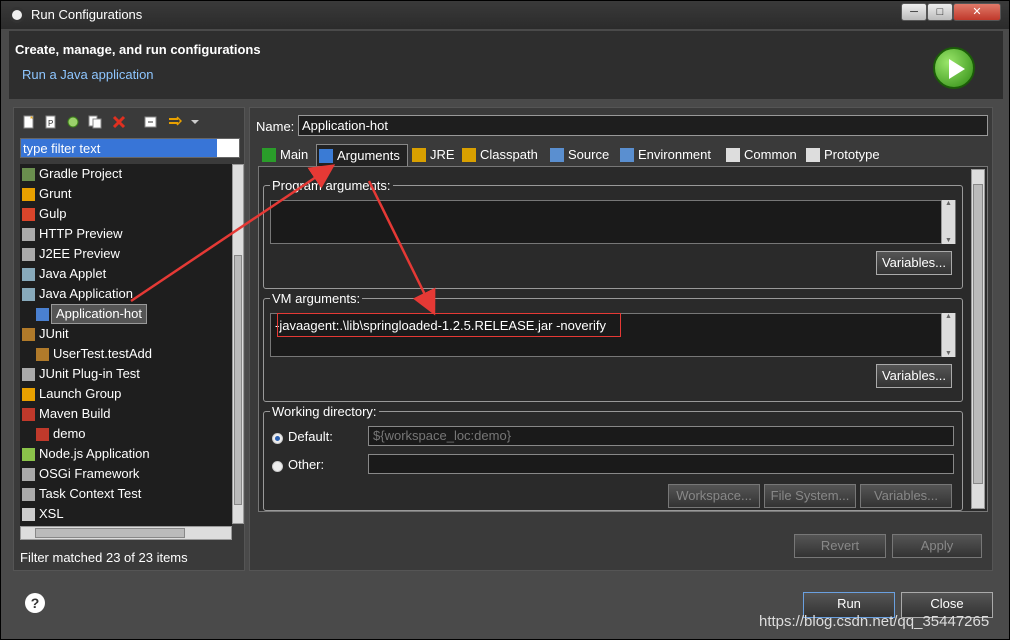 The width and height of the screenshot is (1010, 640). I want to click on apply-button: Apply, so click(937, 546).